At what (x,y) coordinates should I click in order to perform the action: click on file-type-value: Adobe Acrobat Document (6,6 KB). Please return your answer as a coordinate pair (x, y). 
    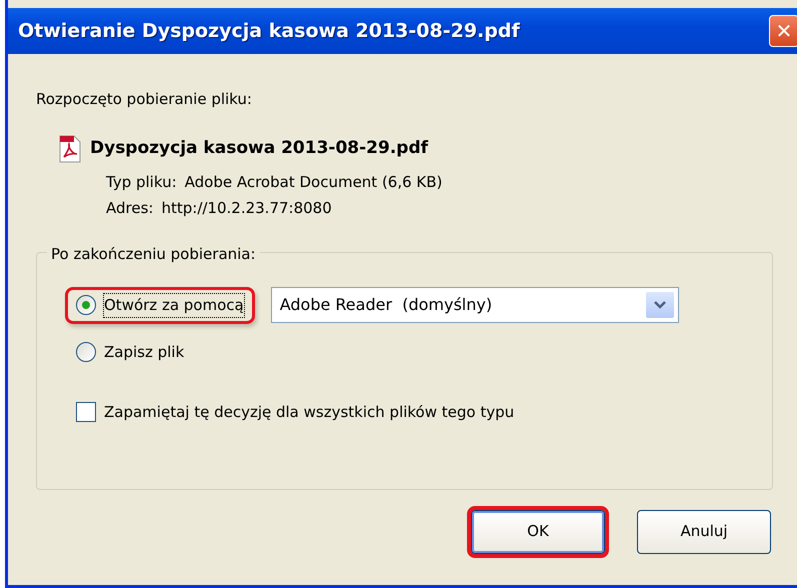
    Looking at the image, I should click on (313, 182).